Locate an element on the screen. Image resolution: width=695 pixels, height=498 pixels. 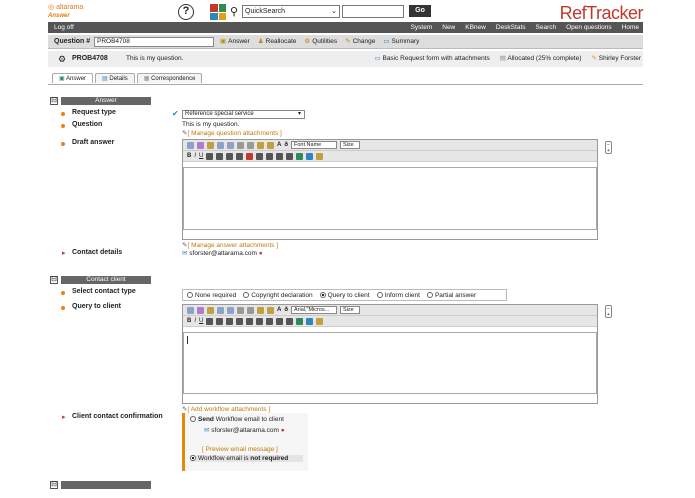
request-type-select: Reference special service ▾ is located at coordinates (243, 114).